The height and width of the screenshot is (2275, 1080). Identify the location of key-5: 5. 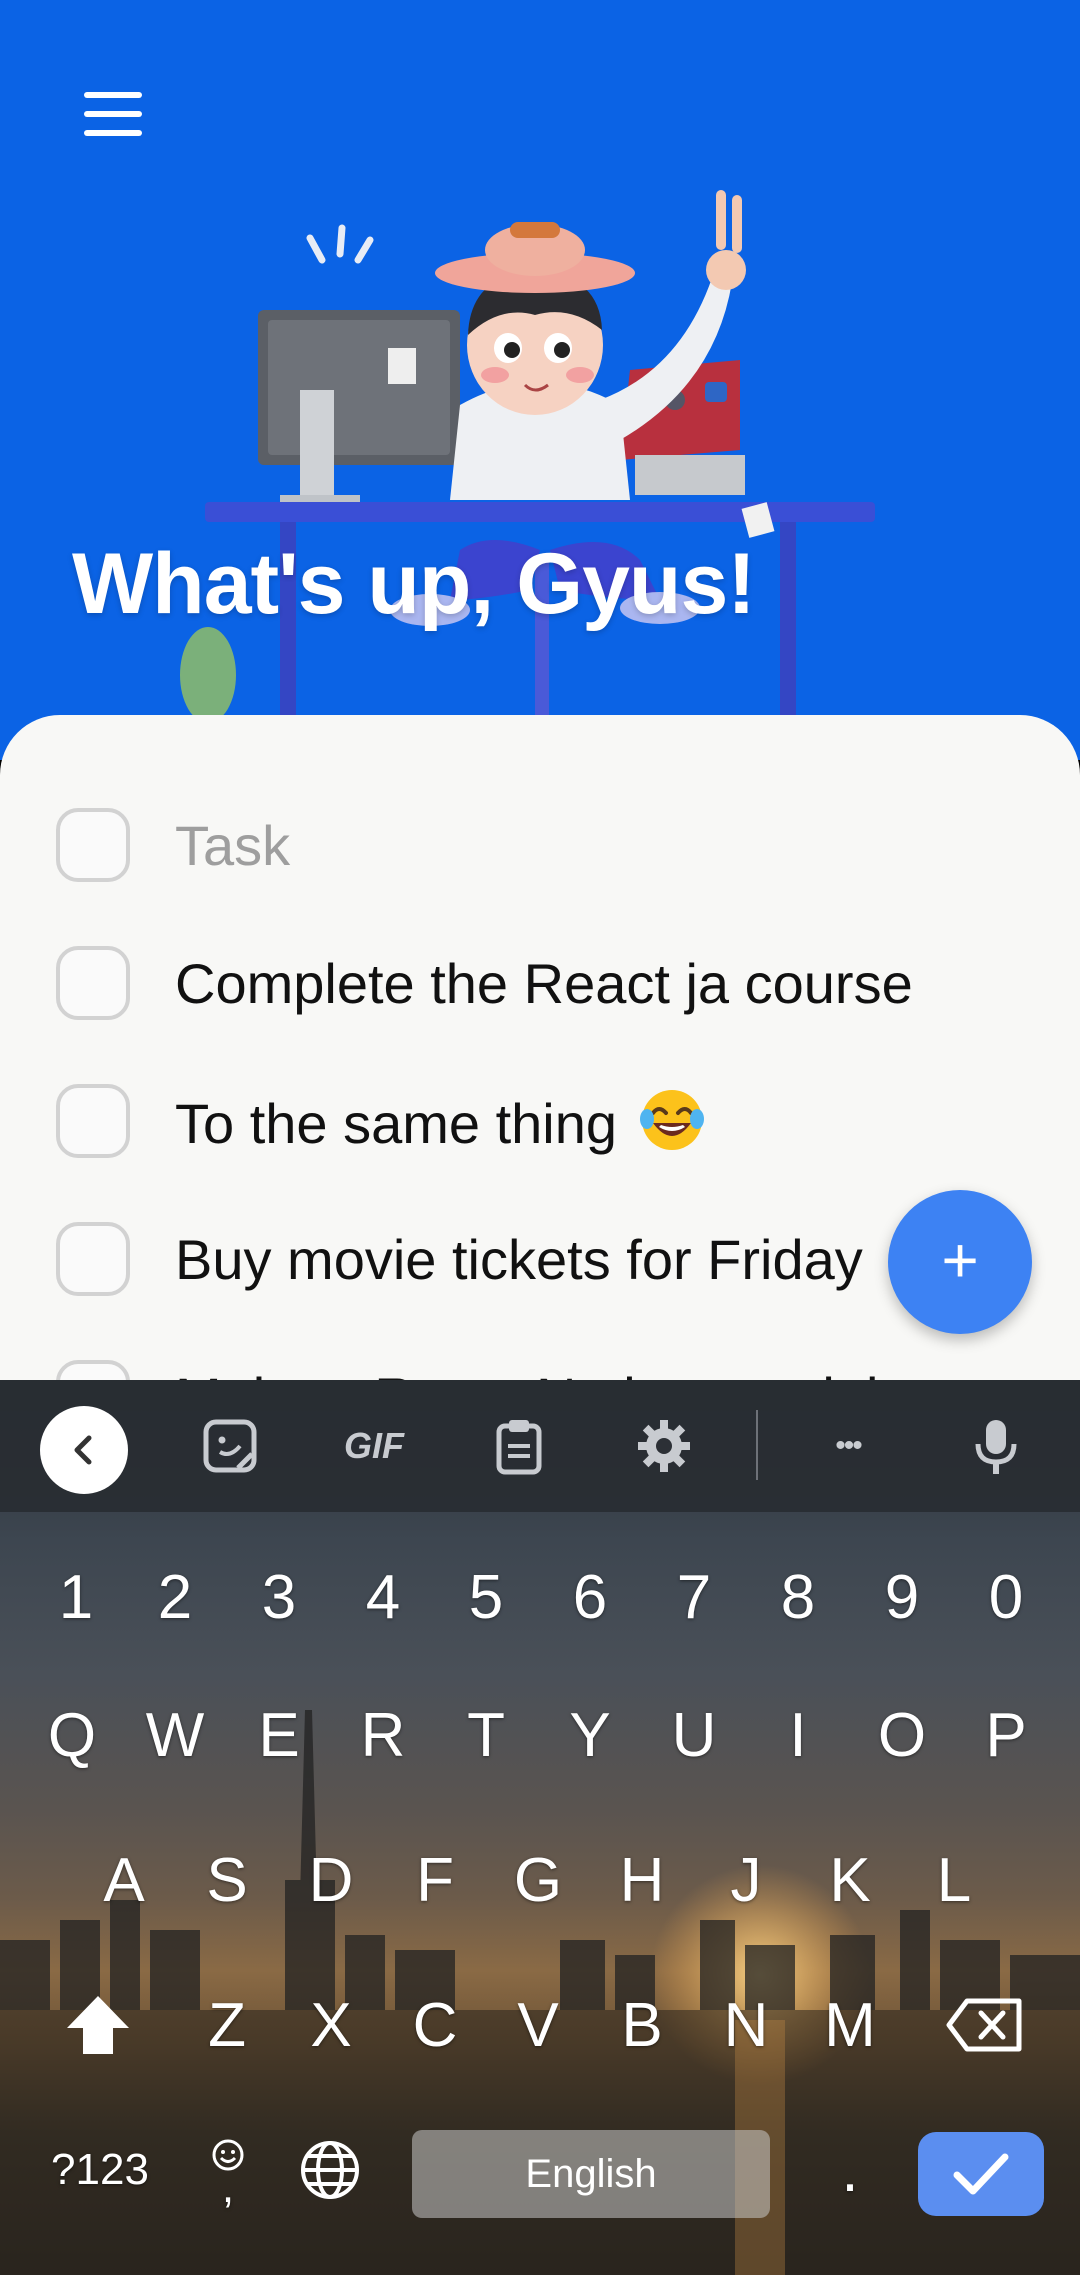
(486, 1597).